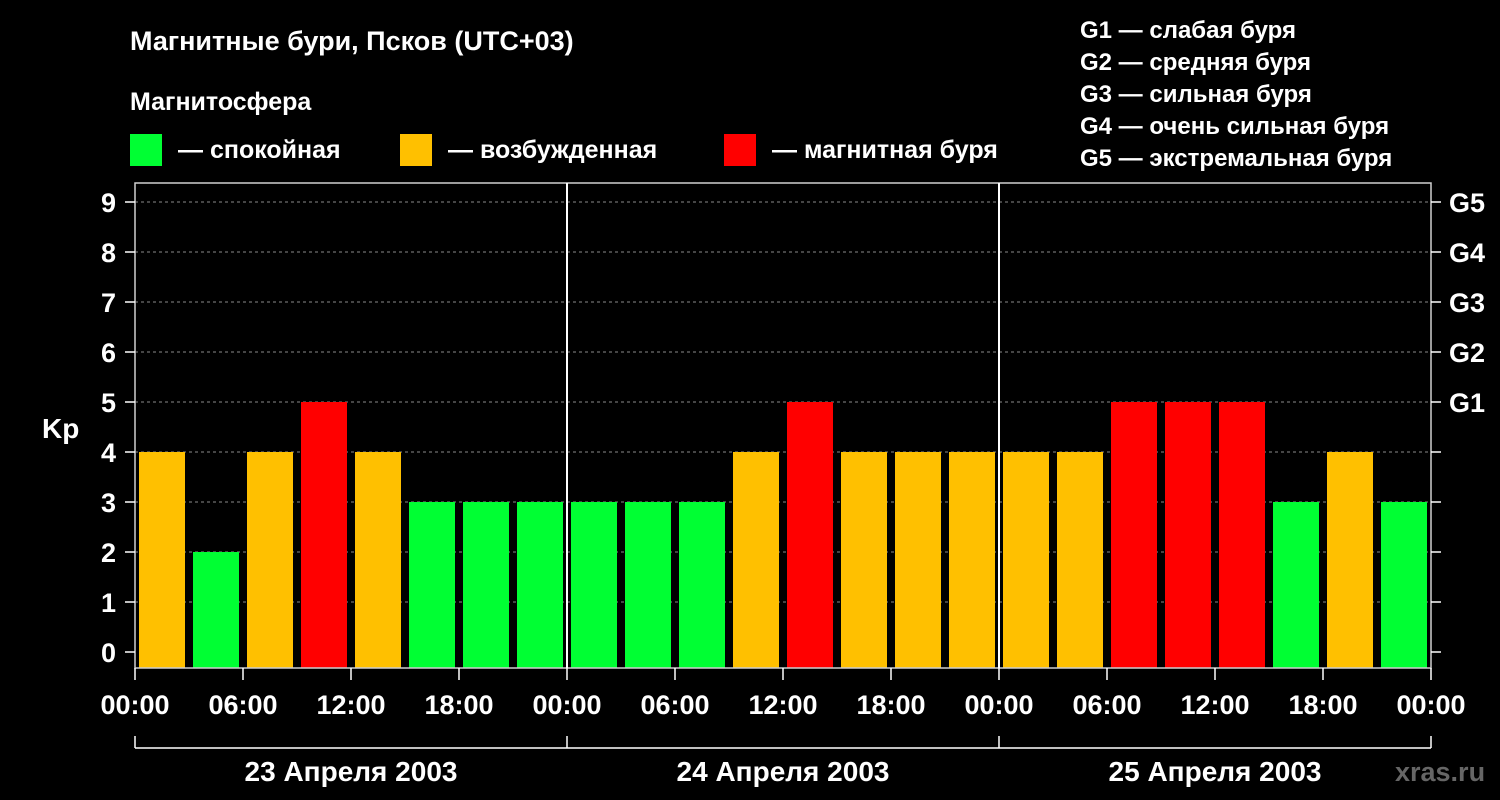  Describe the element at coordinates (108, 653) in the screenshot. I see `y-tick-label: 0` at that location.